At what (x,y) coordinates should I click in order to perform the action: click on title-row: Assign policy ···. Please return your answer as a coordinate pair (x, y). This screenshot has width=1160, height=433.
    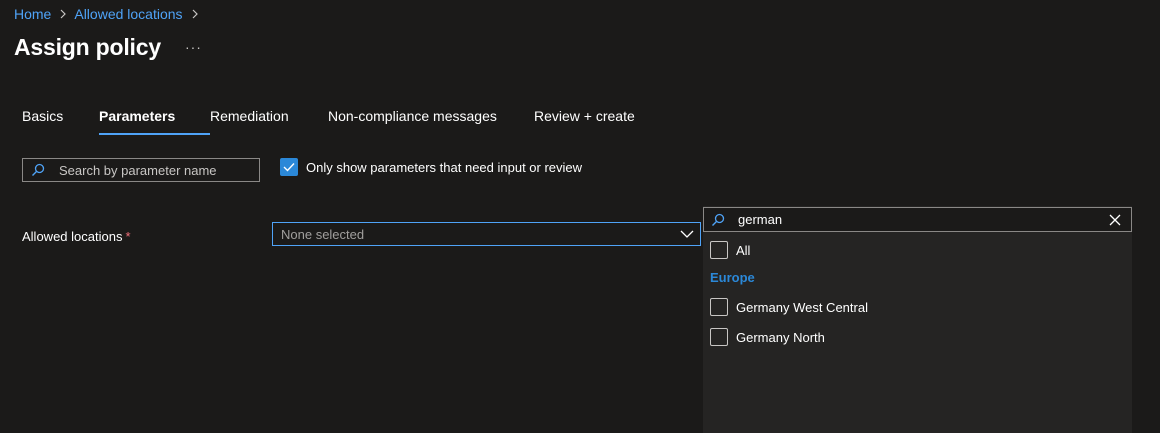
    Looking at the image, I should click on (108, 47).